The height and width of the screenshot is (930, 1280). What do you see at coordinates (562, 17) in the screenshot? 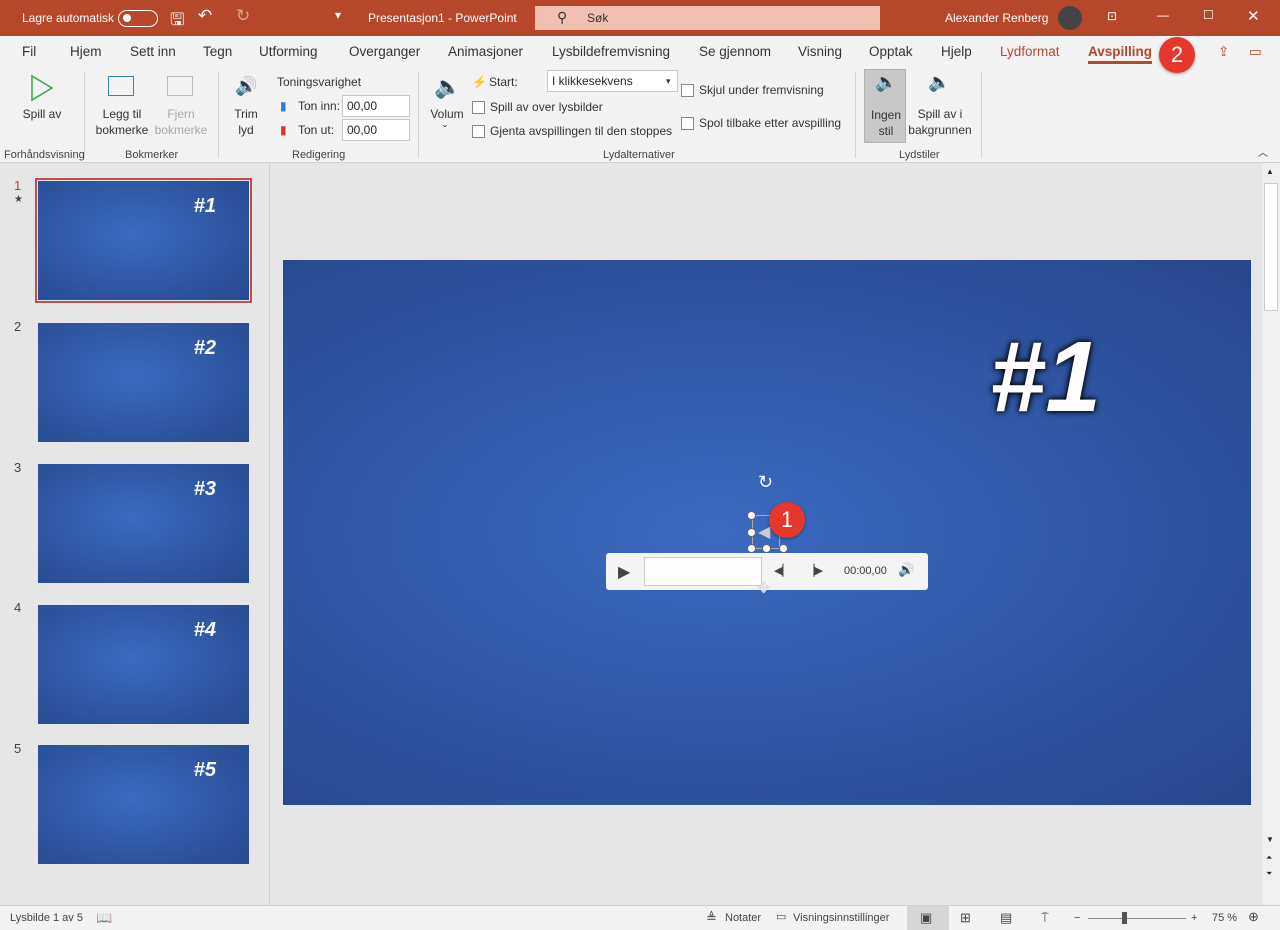
I see `search-icon: ⚲` at bounding box center [562, 17].